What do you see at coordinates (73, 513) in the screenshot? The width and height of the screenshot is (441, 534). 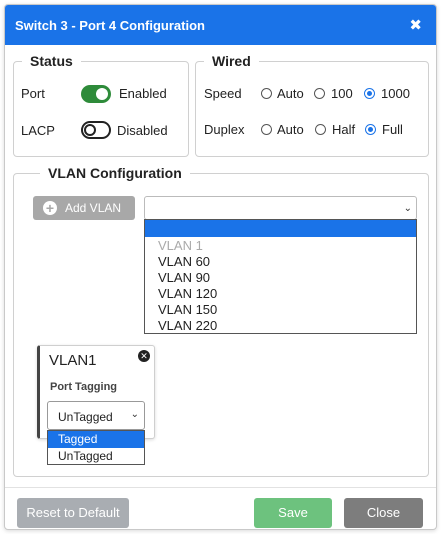 I see `reset-to-default-button: Reset to Default` at bounding box center [73, 513].